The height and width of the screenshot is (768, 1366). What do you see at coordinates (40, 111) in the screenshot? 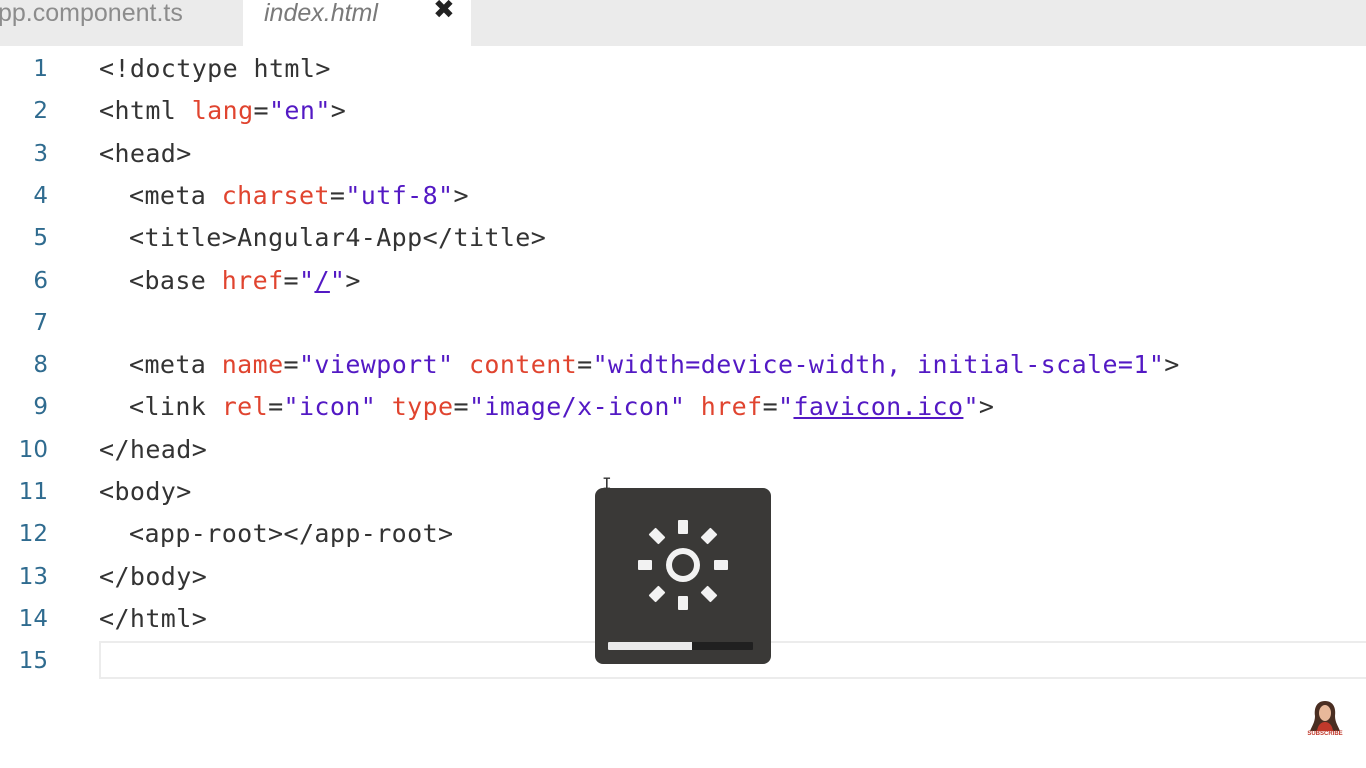
I see `line-number: 2` at bounding box center [40, 111].